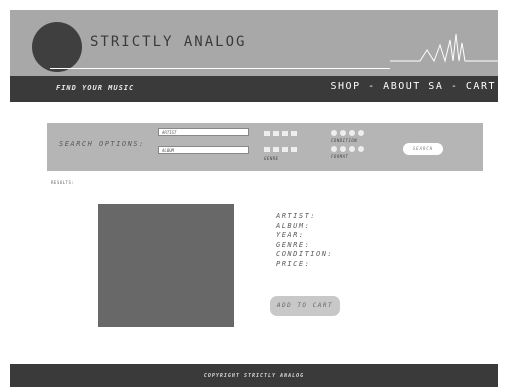 This screenshot has height=387, width=508. Describe the element at coordinates (168, 42) in the screenshot. I see `brand-title: STRICTLY ANALOG` at that location.